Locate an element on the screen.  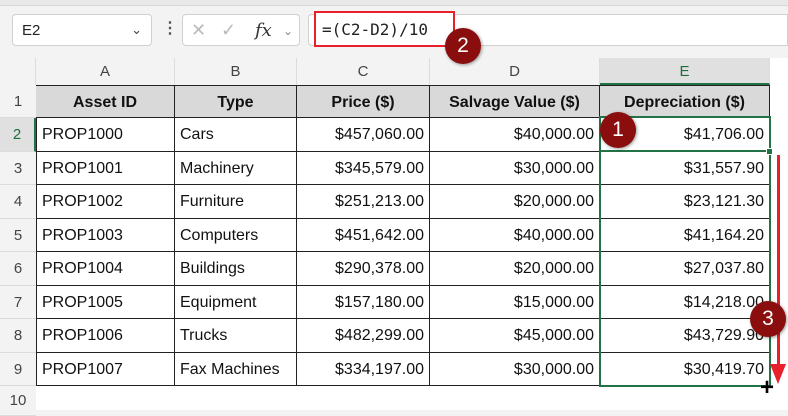
name-box-value: E2 is located at coordinates (31, 30).